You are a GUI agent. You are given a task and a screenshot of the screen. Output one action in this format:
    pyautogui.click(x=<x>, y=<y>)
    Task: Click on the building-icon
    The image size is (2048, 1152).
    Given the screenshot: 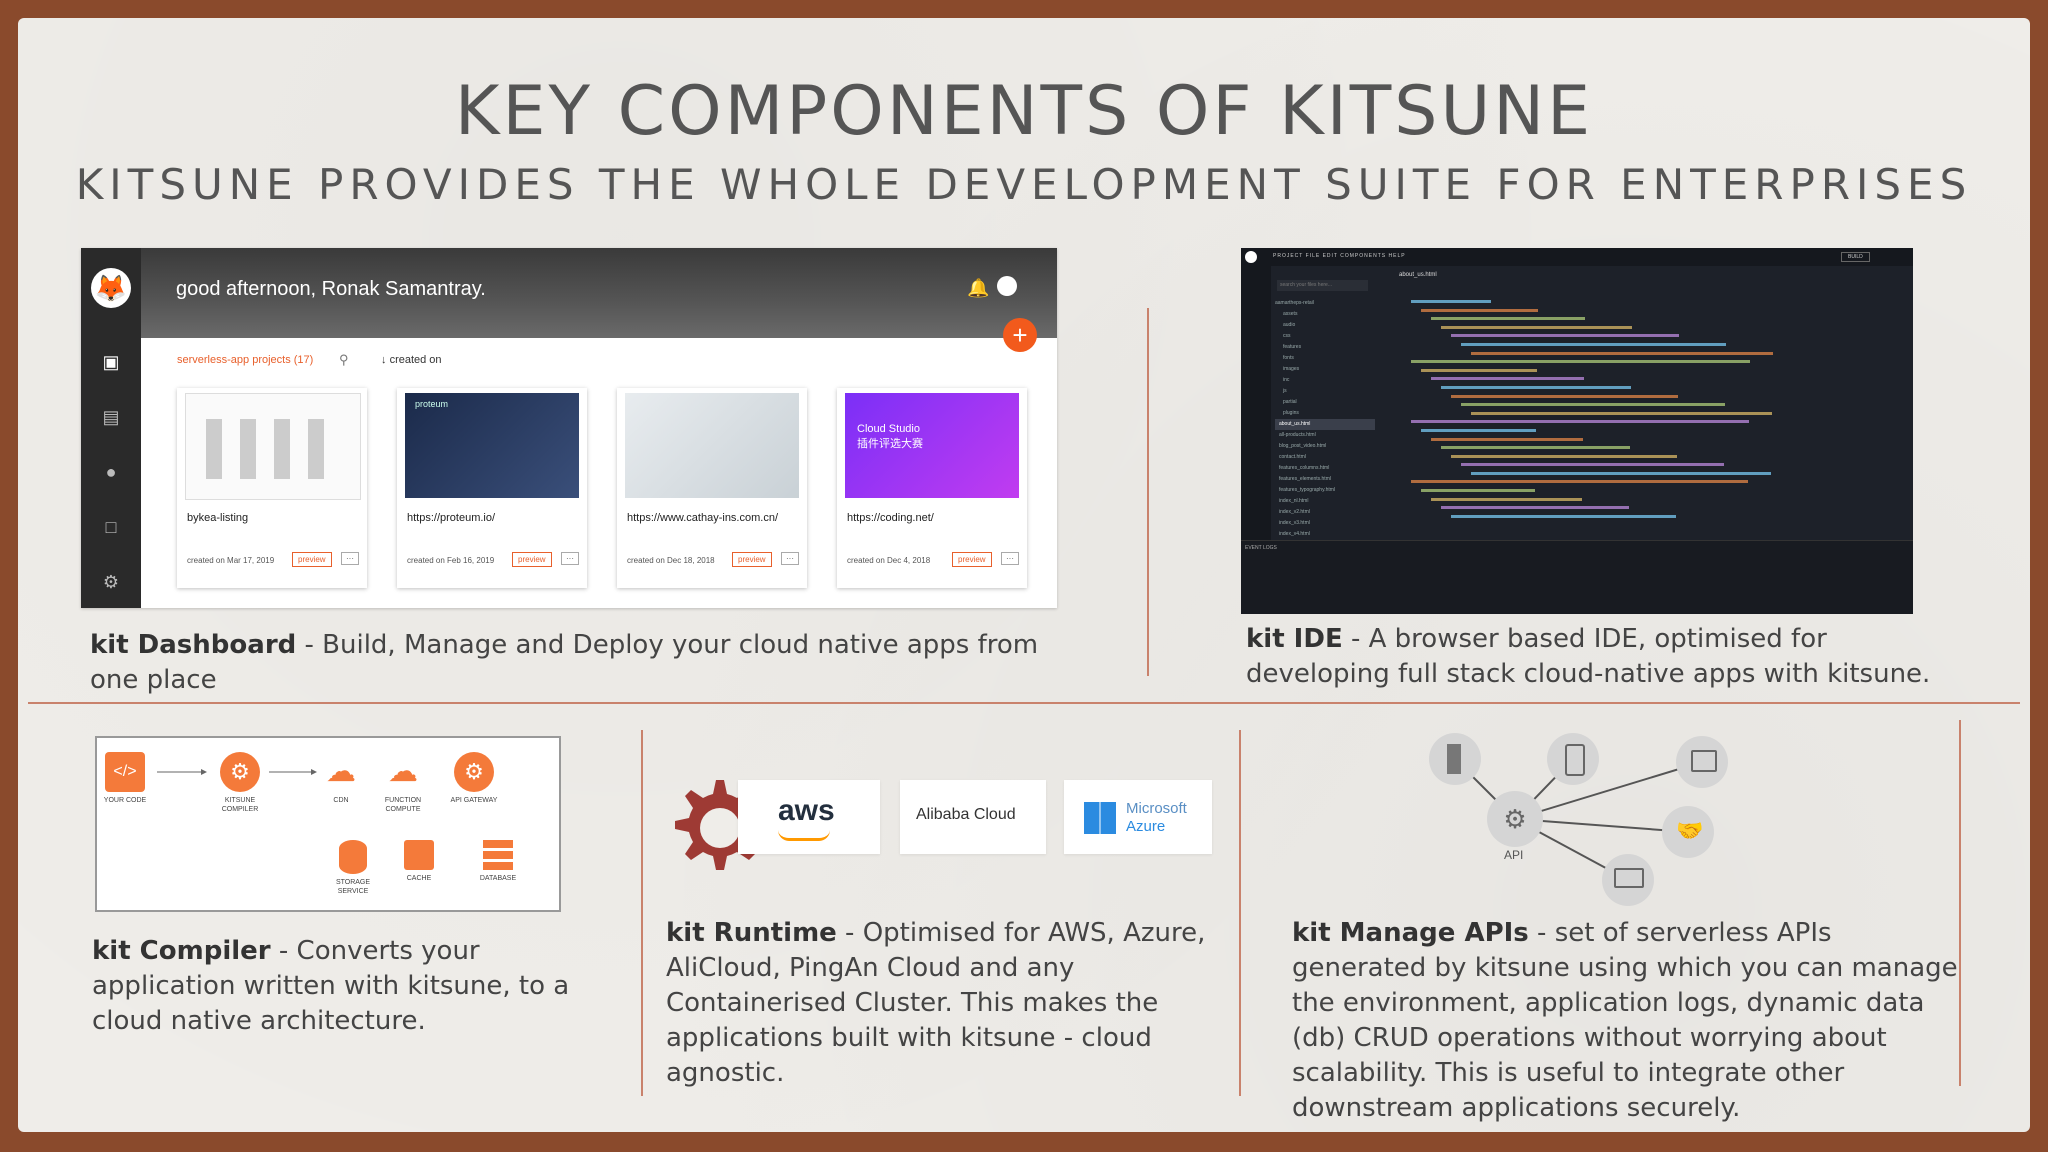 What is the action you would take?
    pyautogui.click(x=1454, y=759)
    